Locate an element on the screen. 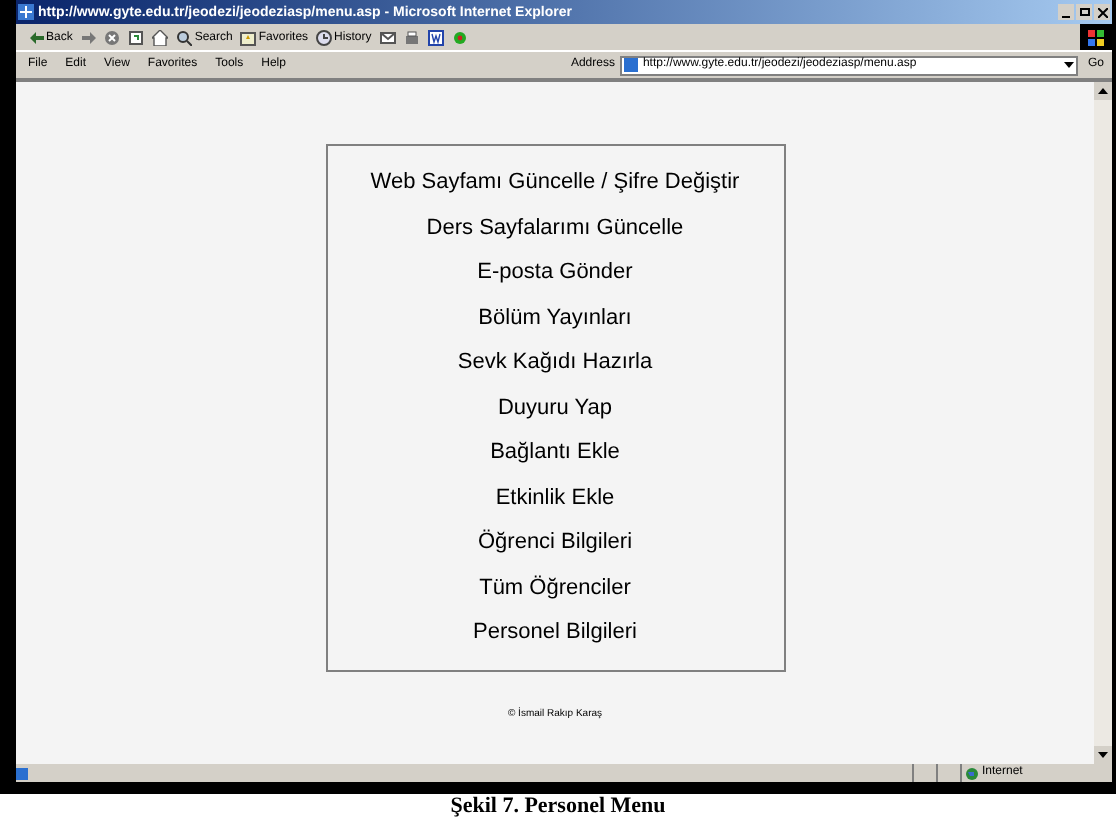 The height and width of the screenshot is (820, 1116). refresh-icon is located at coordinates (136, 37).